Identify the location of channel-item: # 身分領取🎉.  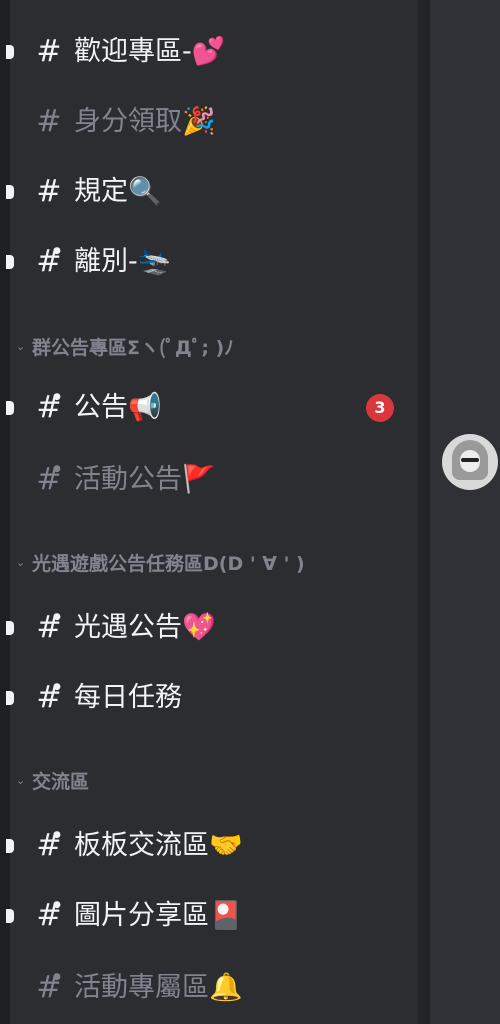
(214, 122).